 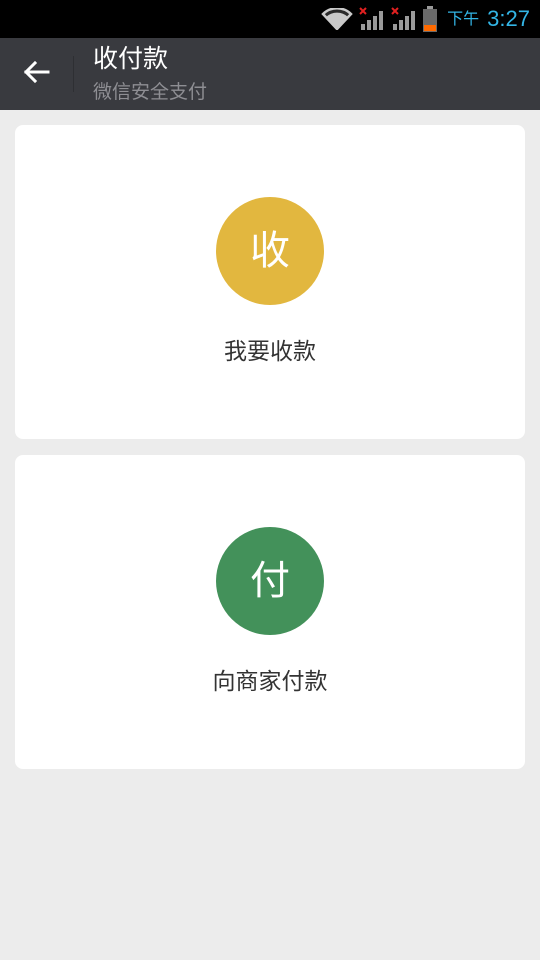 What do you see at coordinates (463, 18) in the screenshot?
I see `status-ampm: 下午` at bounding box center [463, 18].